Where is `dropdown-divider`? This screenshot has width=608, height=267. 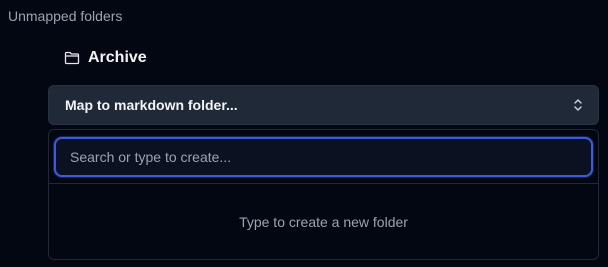
dropdown-divider is located at coordinates (323, 183).